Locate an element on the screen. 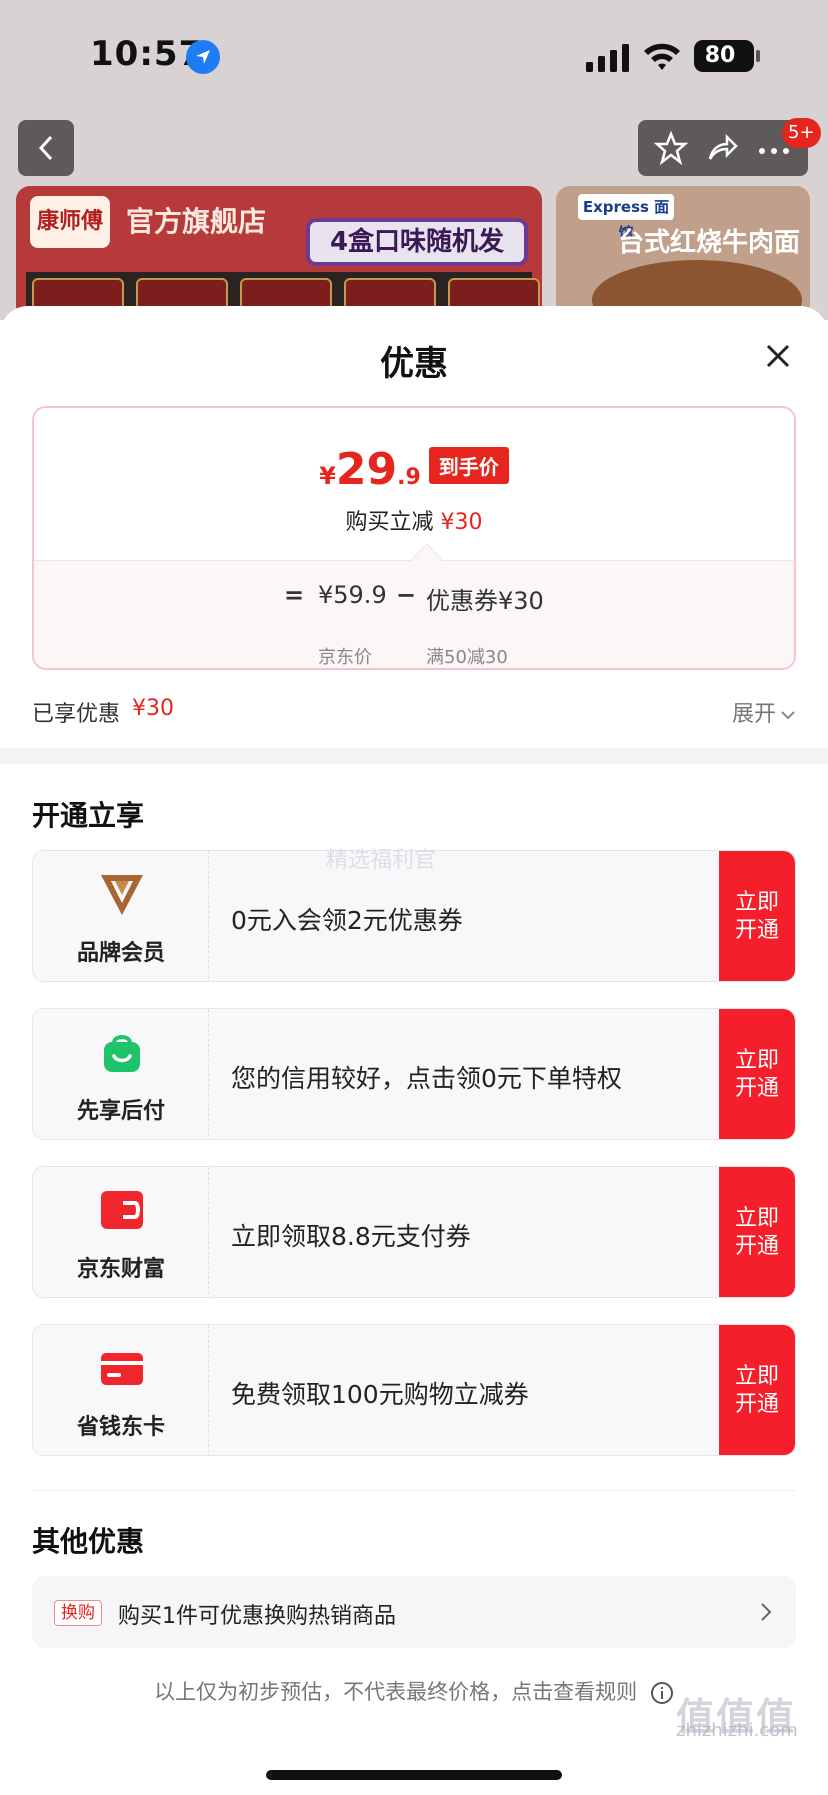  share-icon is located at coordinates (722, 148).